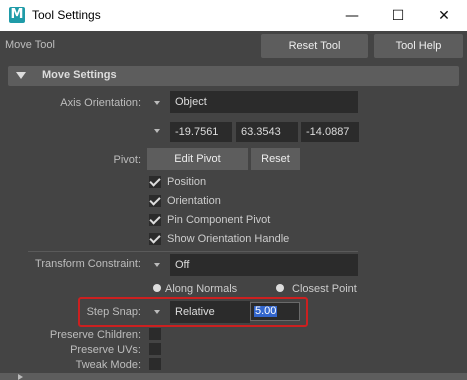 This screenshot has height=380, width=467. What do you see at coordinates (155, 349) in the screenshot?
I see `preserve-uvs-checkbox` at bounding box center [155, 349].